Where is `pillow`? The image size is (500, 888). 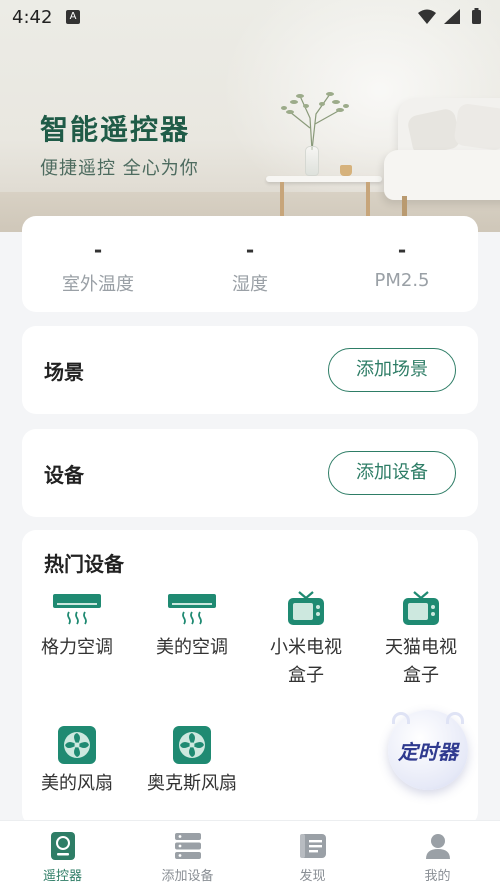 pillow is located at coordinates (476, 127).